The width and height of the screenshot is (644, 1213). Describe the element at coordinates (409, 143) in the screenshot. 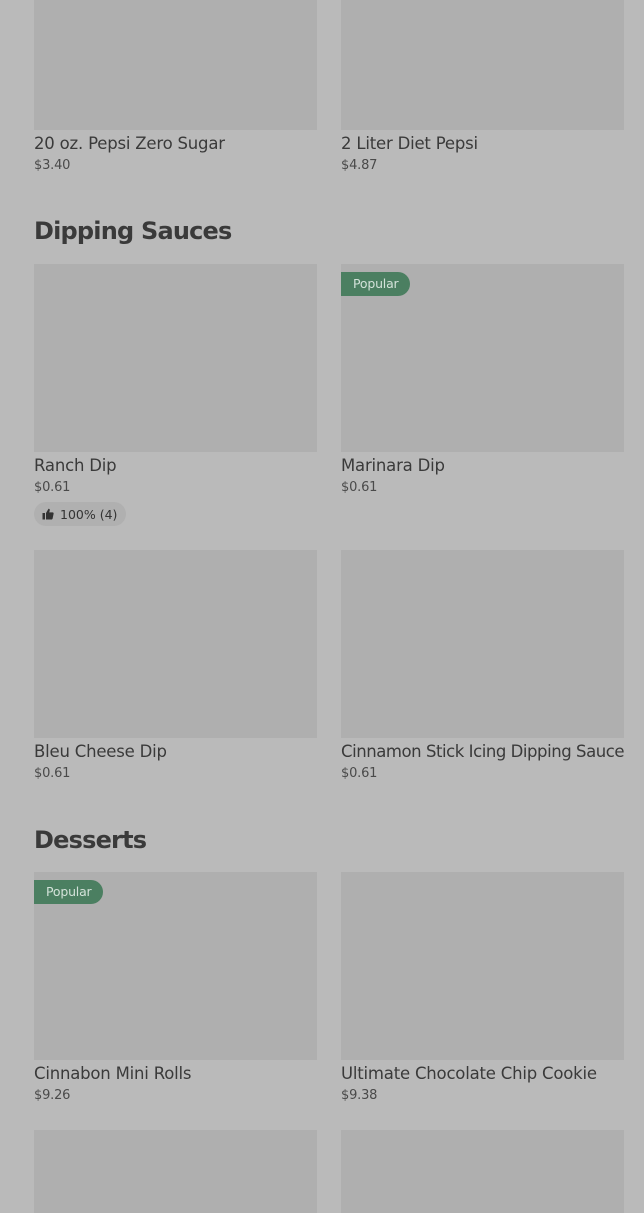

I see `item-name: 2 Liter Diet Pepsi` at that location.